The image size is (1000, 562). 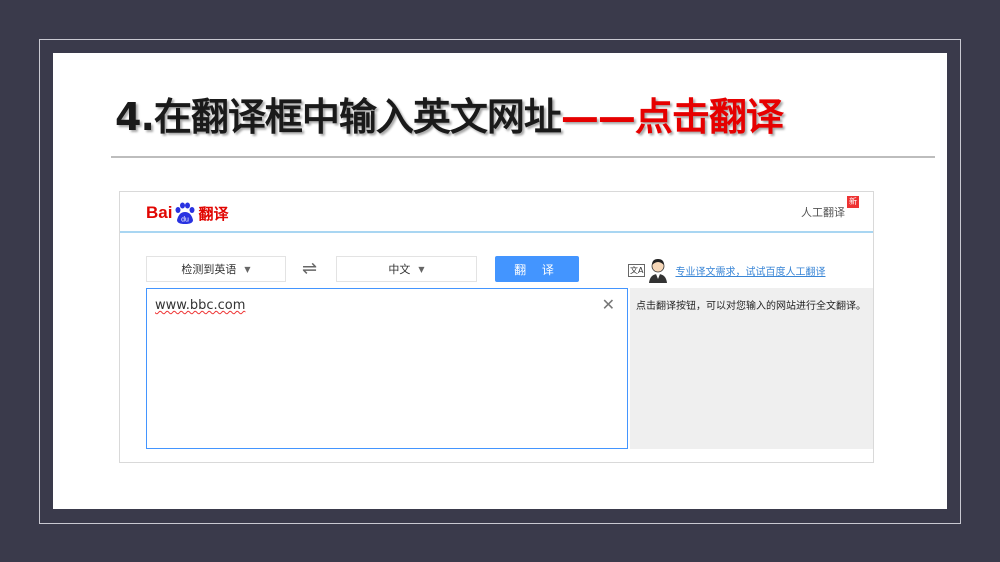 I want to click on source-language-select: 检测到英语 ▼, so click(x=216, y=269).